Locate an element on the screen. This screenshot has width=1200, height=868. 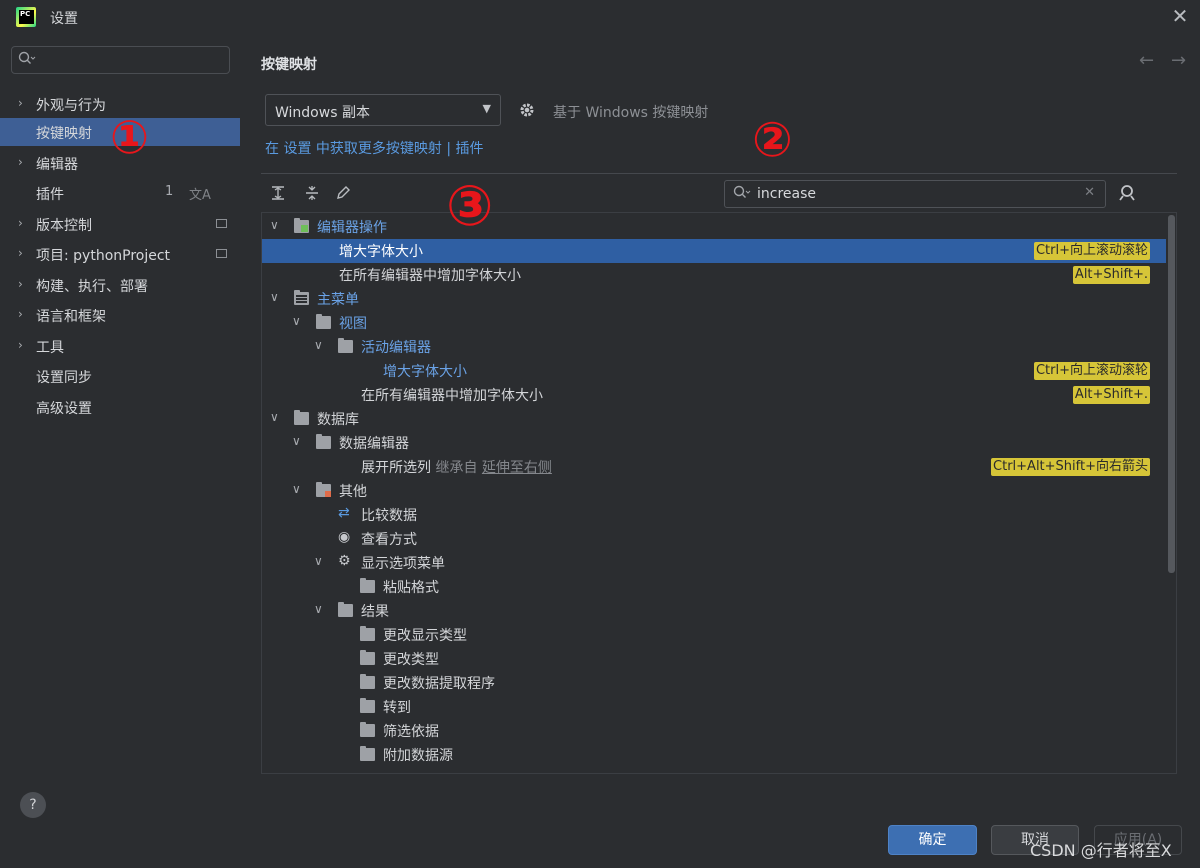
tree-node-label: 数据编辑器 is located at coordinates (374, 444).